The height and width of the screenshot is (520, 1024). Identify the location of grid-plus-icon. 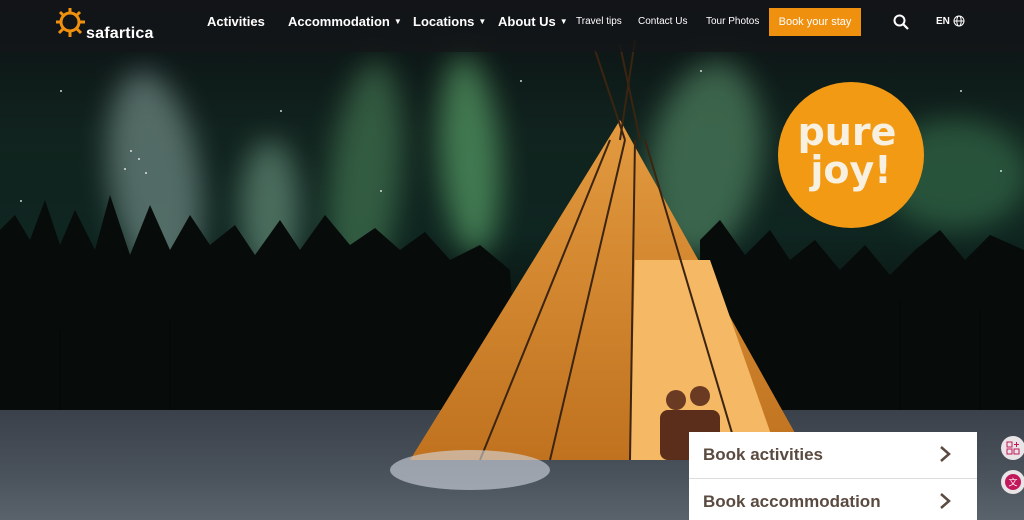
(1013, 448).